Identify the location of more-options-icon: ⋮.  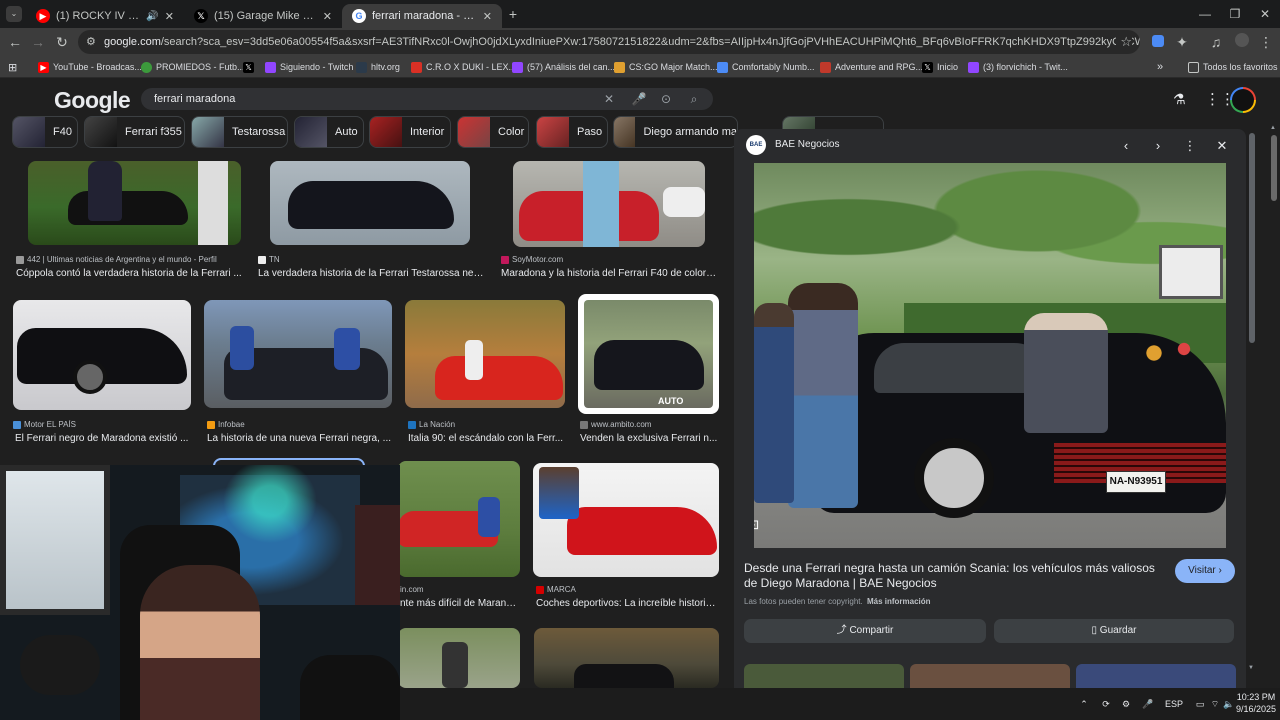
(1190, 146).